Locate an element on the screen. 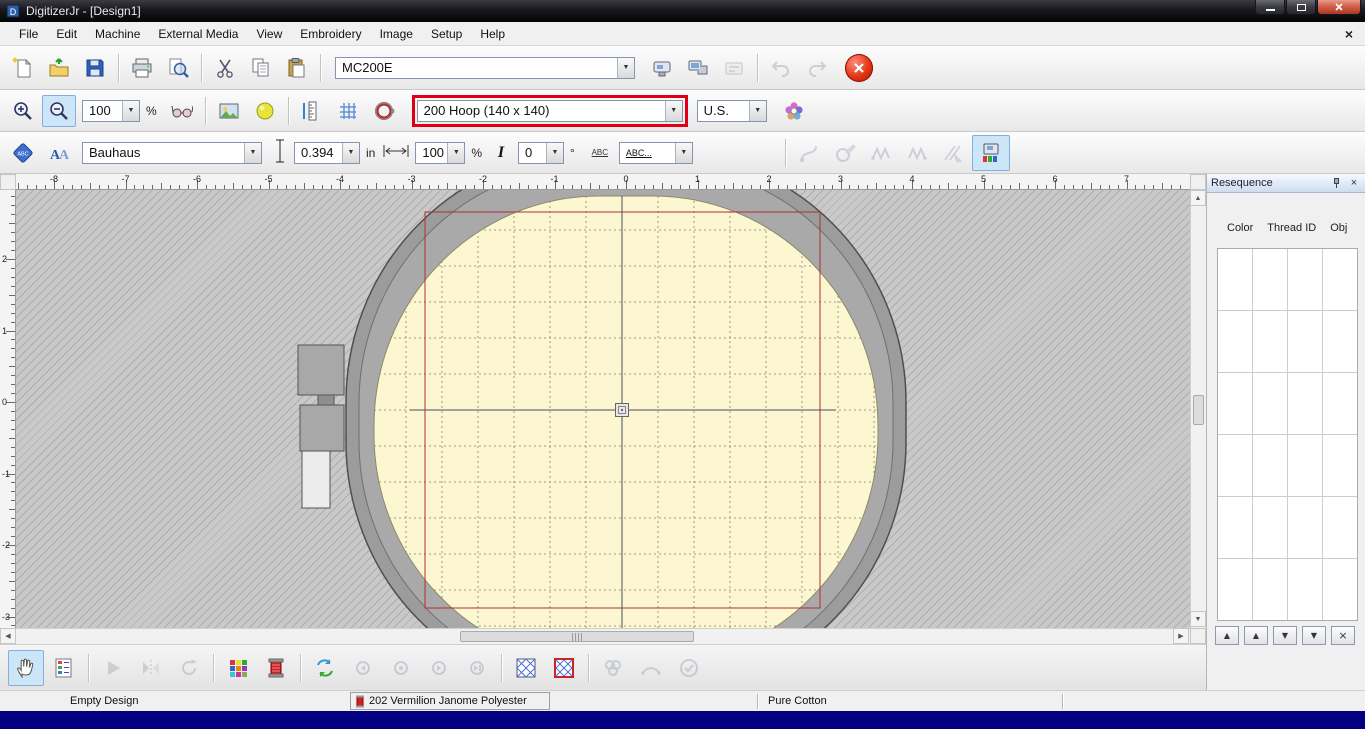 The image size is (1365, 729). vertical-scrollbar: ▲ ▼ is located at coordinates (1198, 409).